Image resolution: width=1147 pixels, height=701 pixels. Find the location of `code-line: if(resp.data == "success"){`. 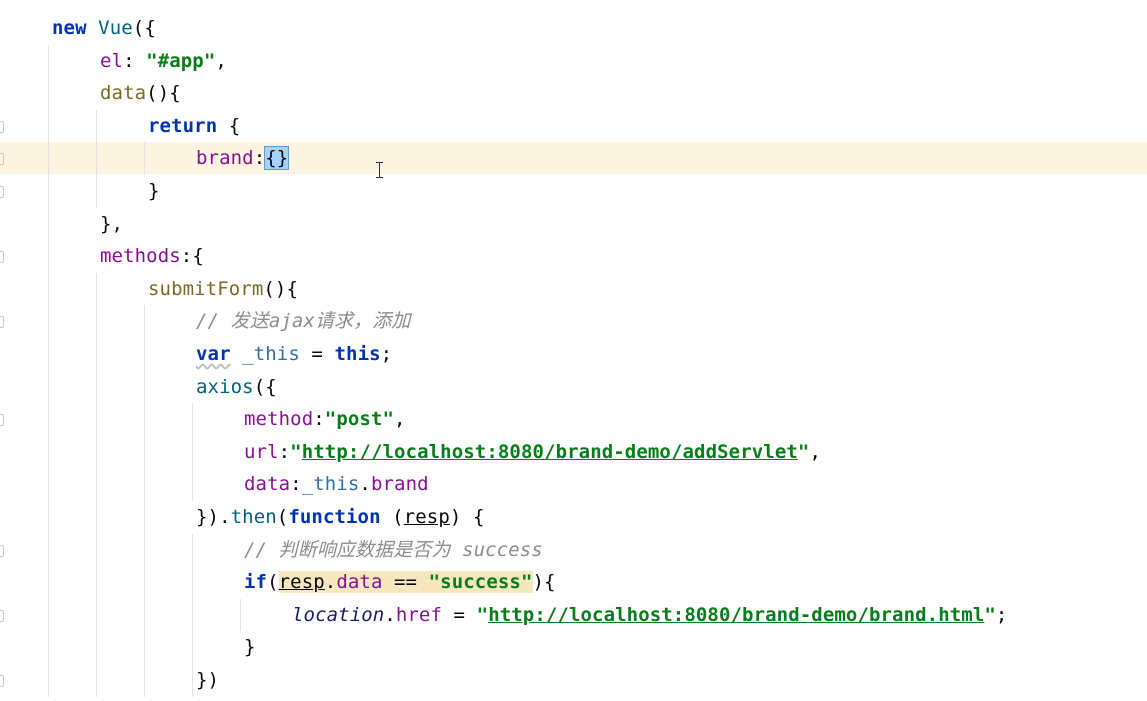

code-line: if(resp.data == "success"){ is located at coordinates (573, 582).